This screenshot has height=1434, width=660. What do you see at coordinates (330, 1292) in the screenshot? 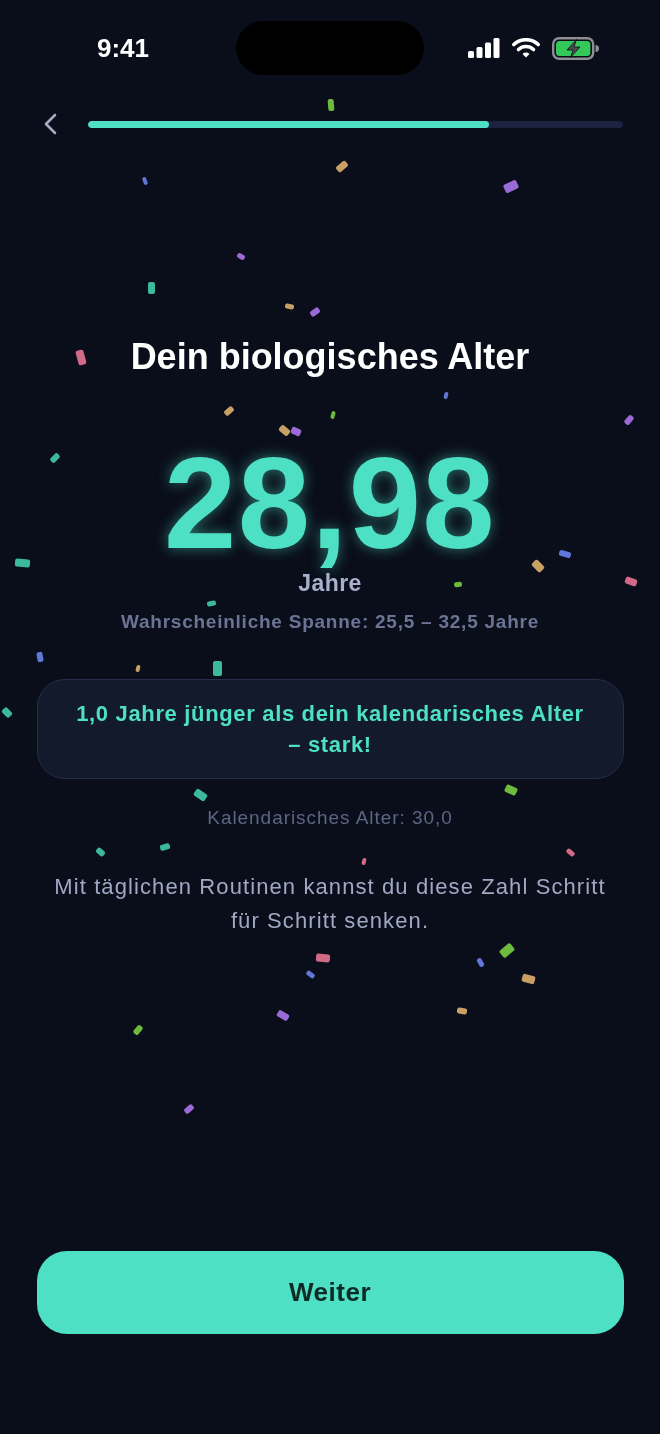
I see `continue-button: Weiter` at bounding box center [330, 1292].